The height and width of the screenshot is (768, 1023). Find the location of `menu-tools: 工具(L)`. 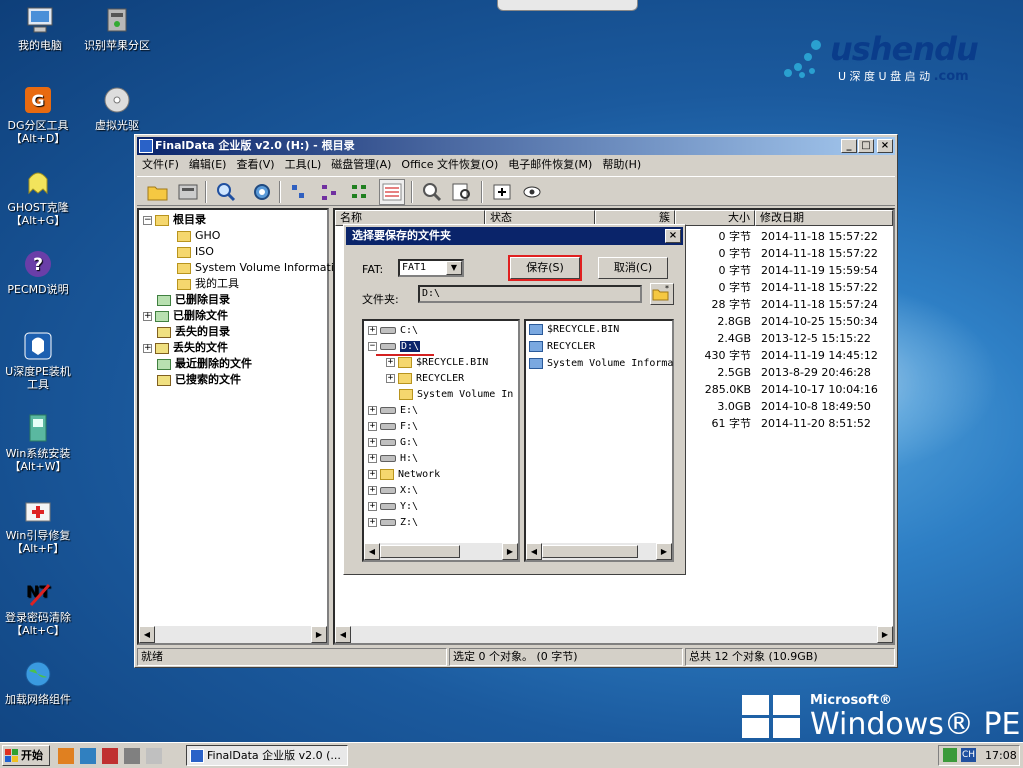

menu-tools: 工具(L) is located at coordinates (303, 165).